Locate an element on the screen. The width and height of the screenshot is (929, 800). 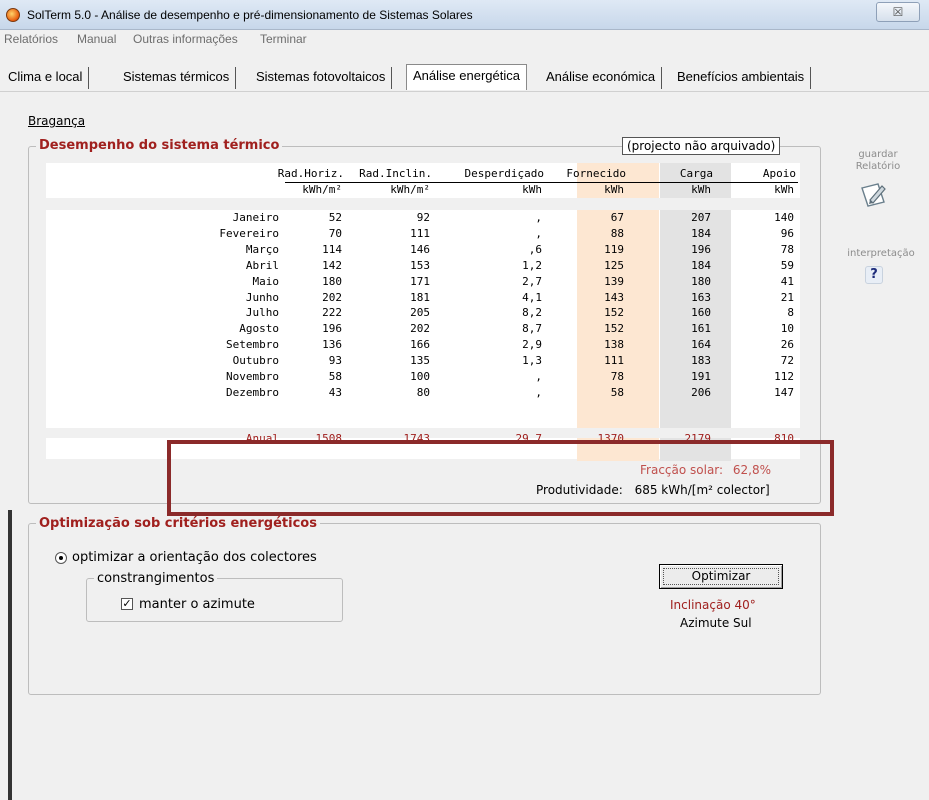
table-cell: 2,7 is located at coordinates (532, 281).